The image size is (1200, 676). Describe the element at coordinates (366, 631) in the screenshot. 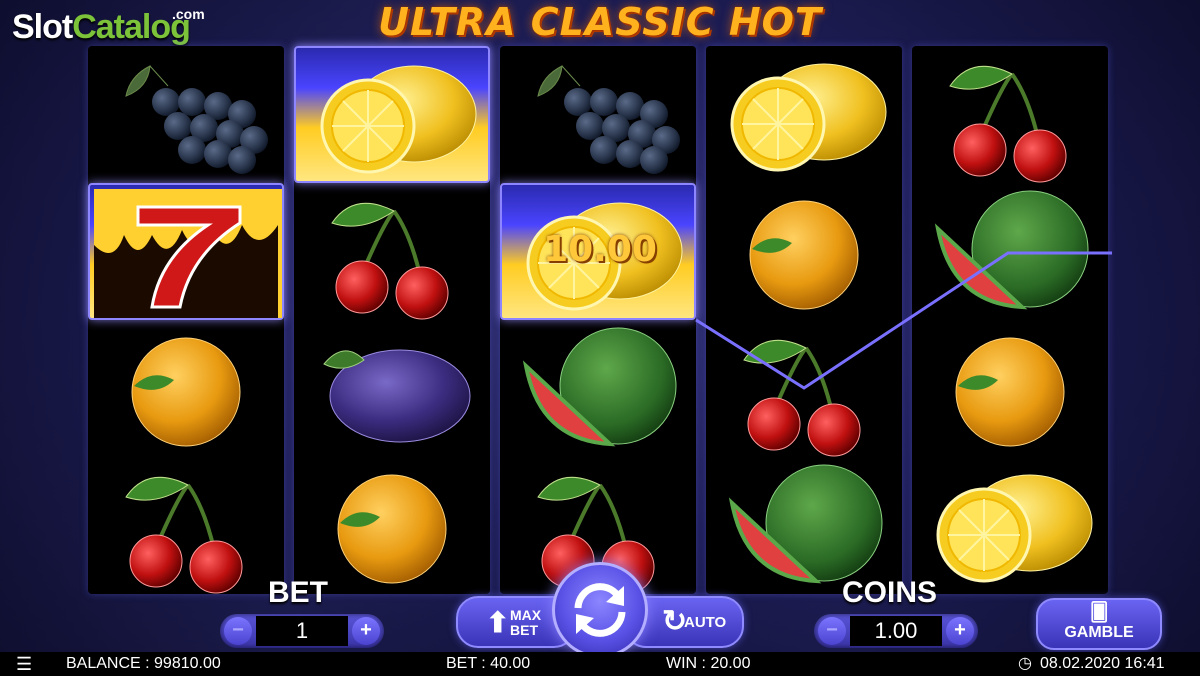

I see `bet-increase-button: +` at that location.